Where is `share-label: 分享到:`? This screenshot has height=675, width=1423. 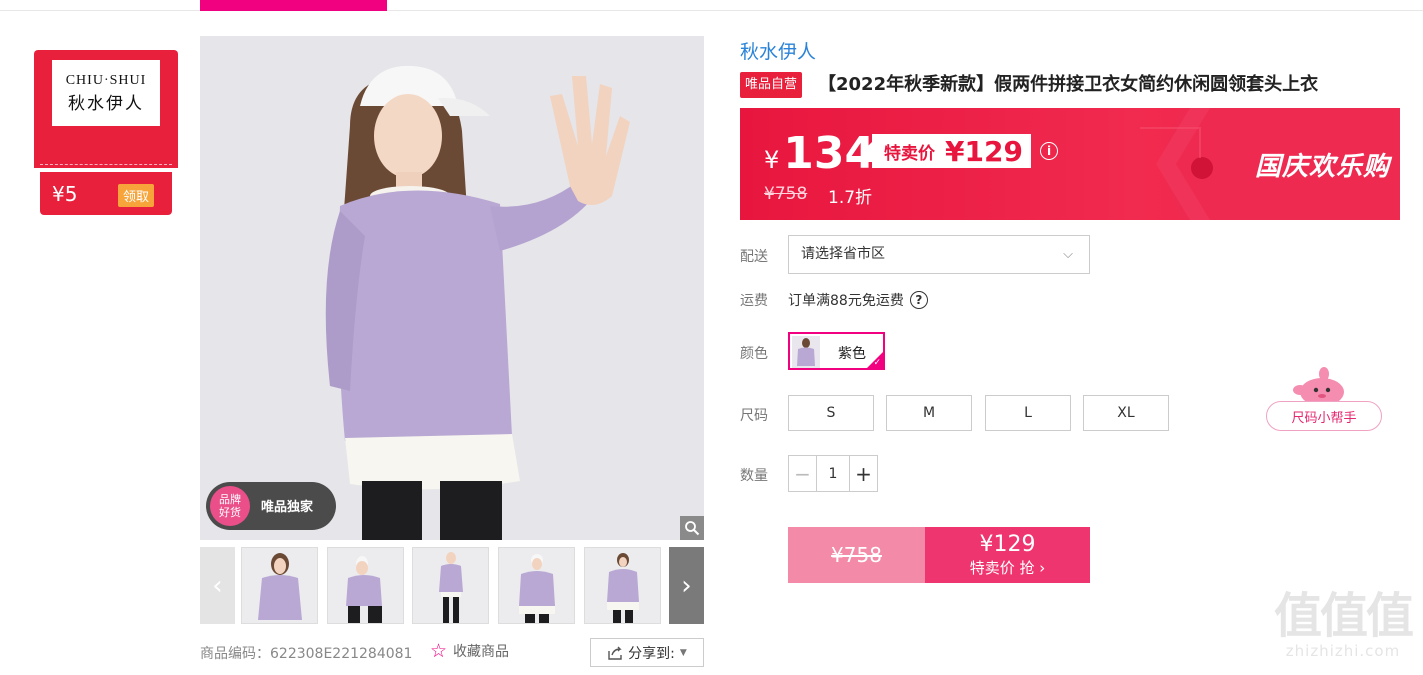
share-label: 分享到: is located at coordinates (651, 653).